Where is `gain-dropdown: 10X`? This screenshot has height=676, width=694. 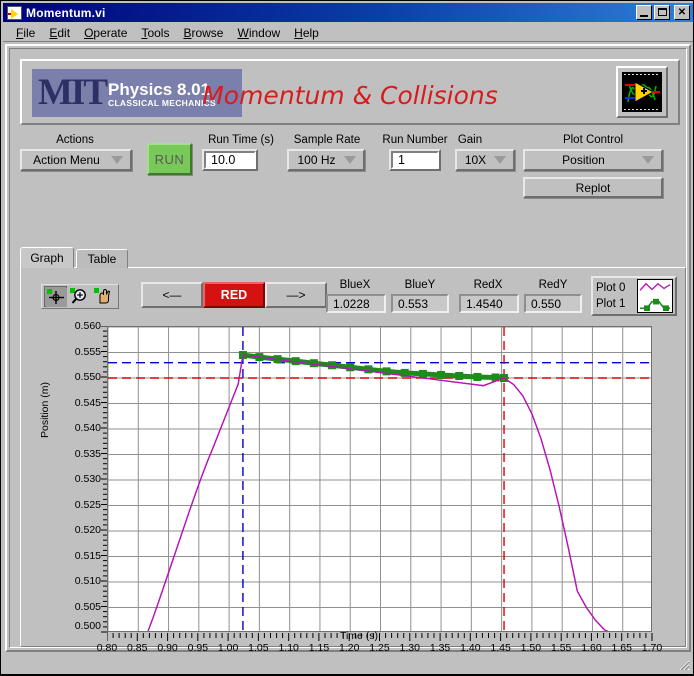 gain-dropdown: 10X is located at coordinates (485, 160).